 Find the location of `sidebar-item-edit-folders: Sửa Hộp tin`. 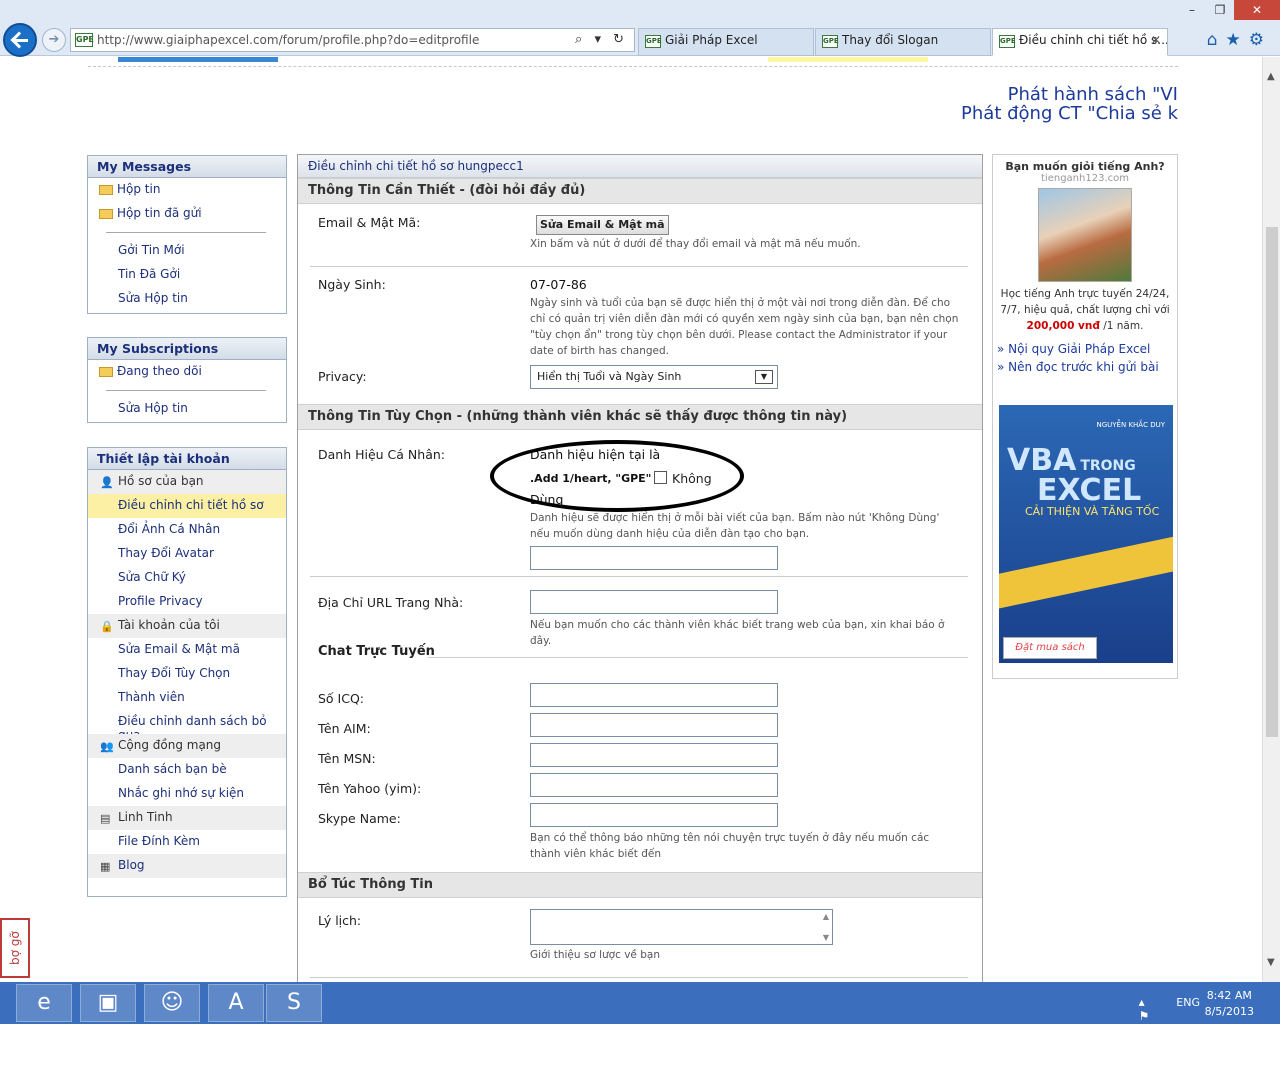

sidebar-item-edit-folders: Sửa Hộp tin is located at coordinates (187, 299).